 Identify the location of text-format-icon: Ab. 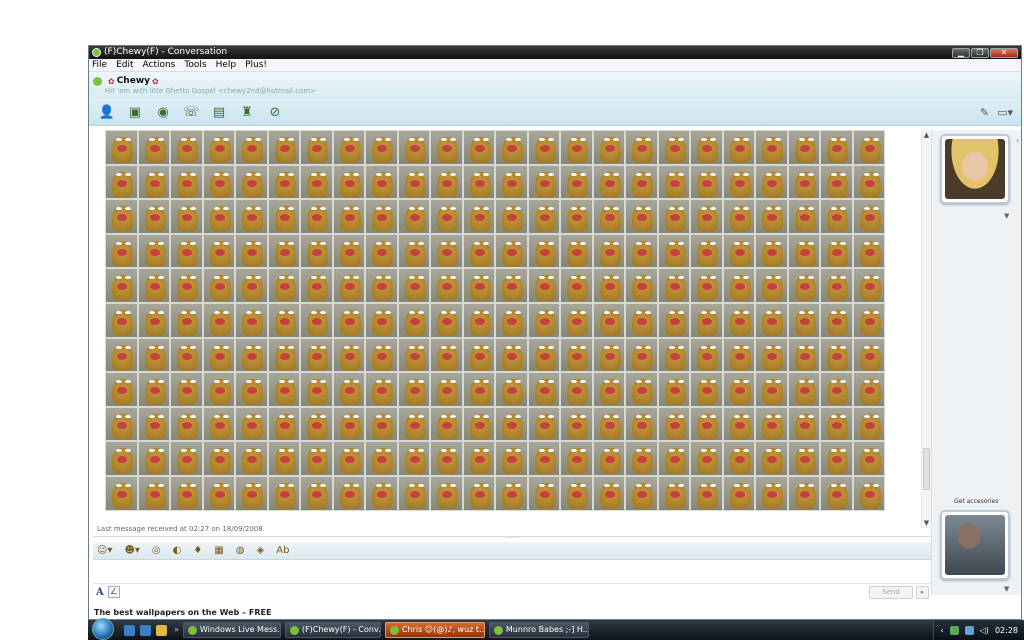
(282, 550).